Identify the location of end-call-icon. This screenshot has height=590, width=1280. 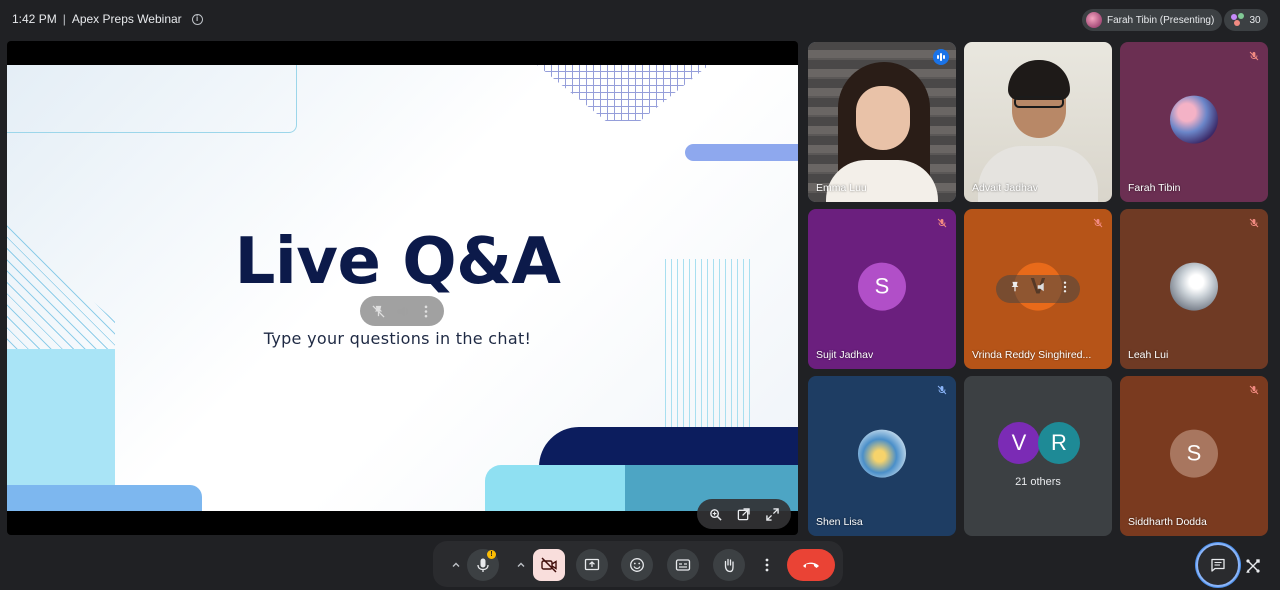
(811, 565).